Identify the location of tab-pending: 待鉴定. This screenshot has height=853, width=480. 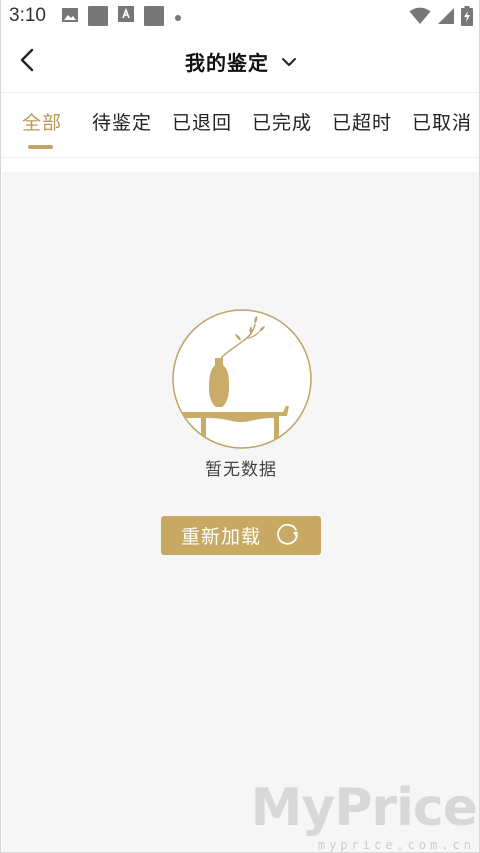
(122, 121).